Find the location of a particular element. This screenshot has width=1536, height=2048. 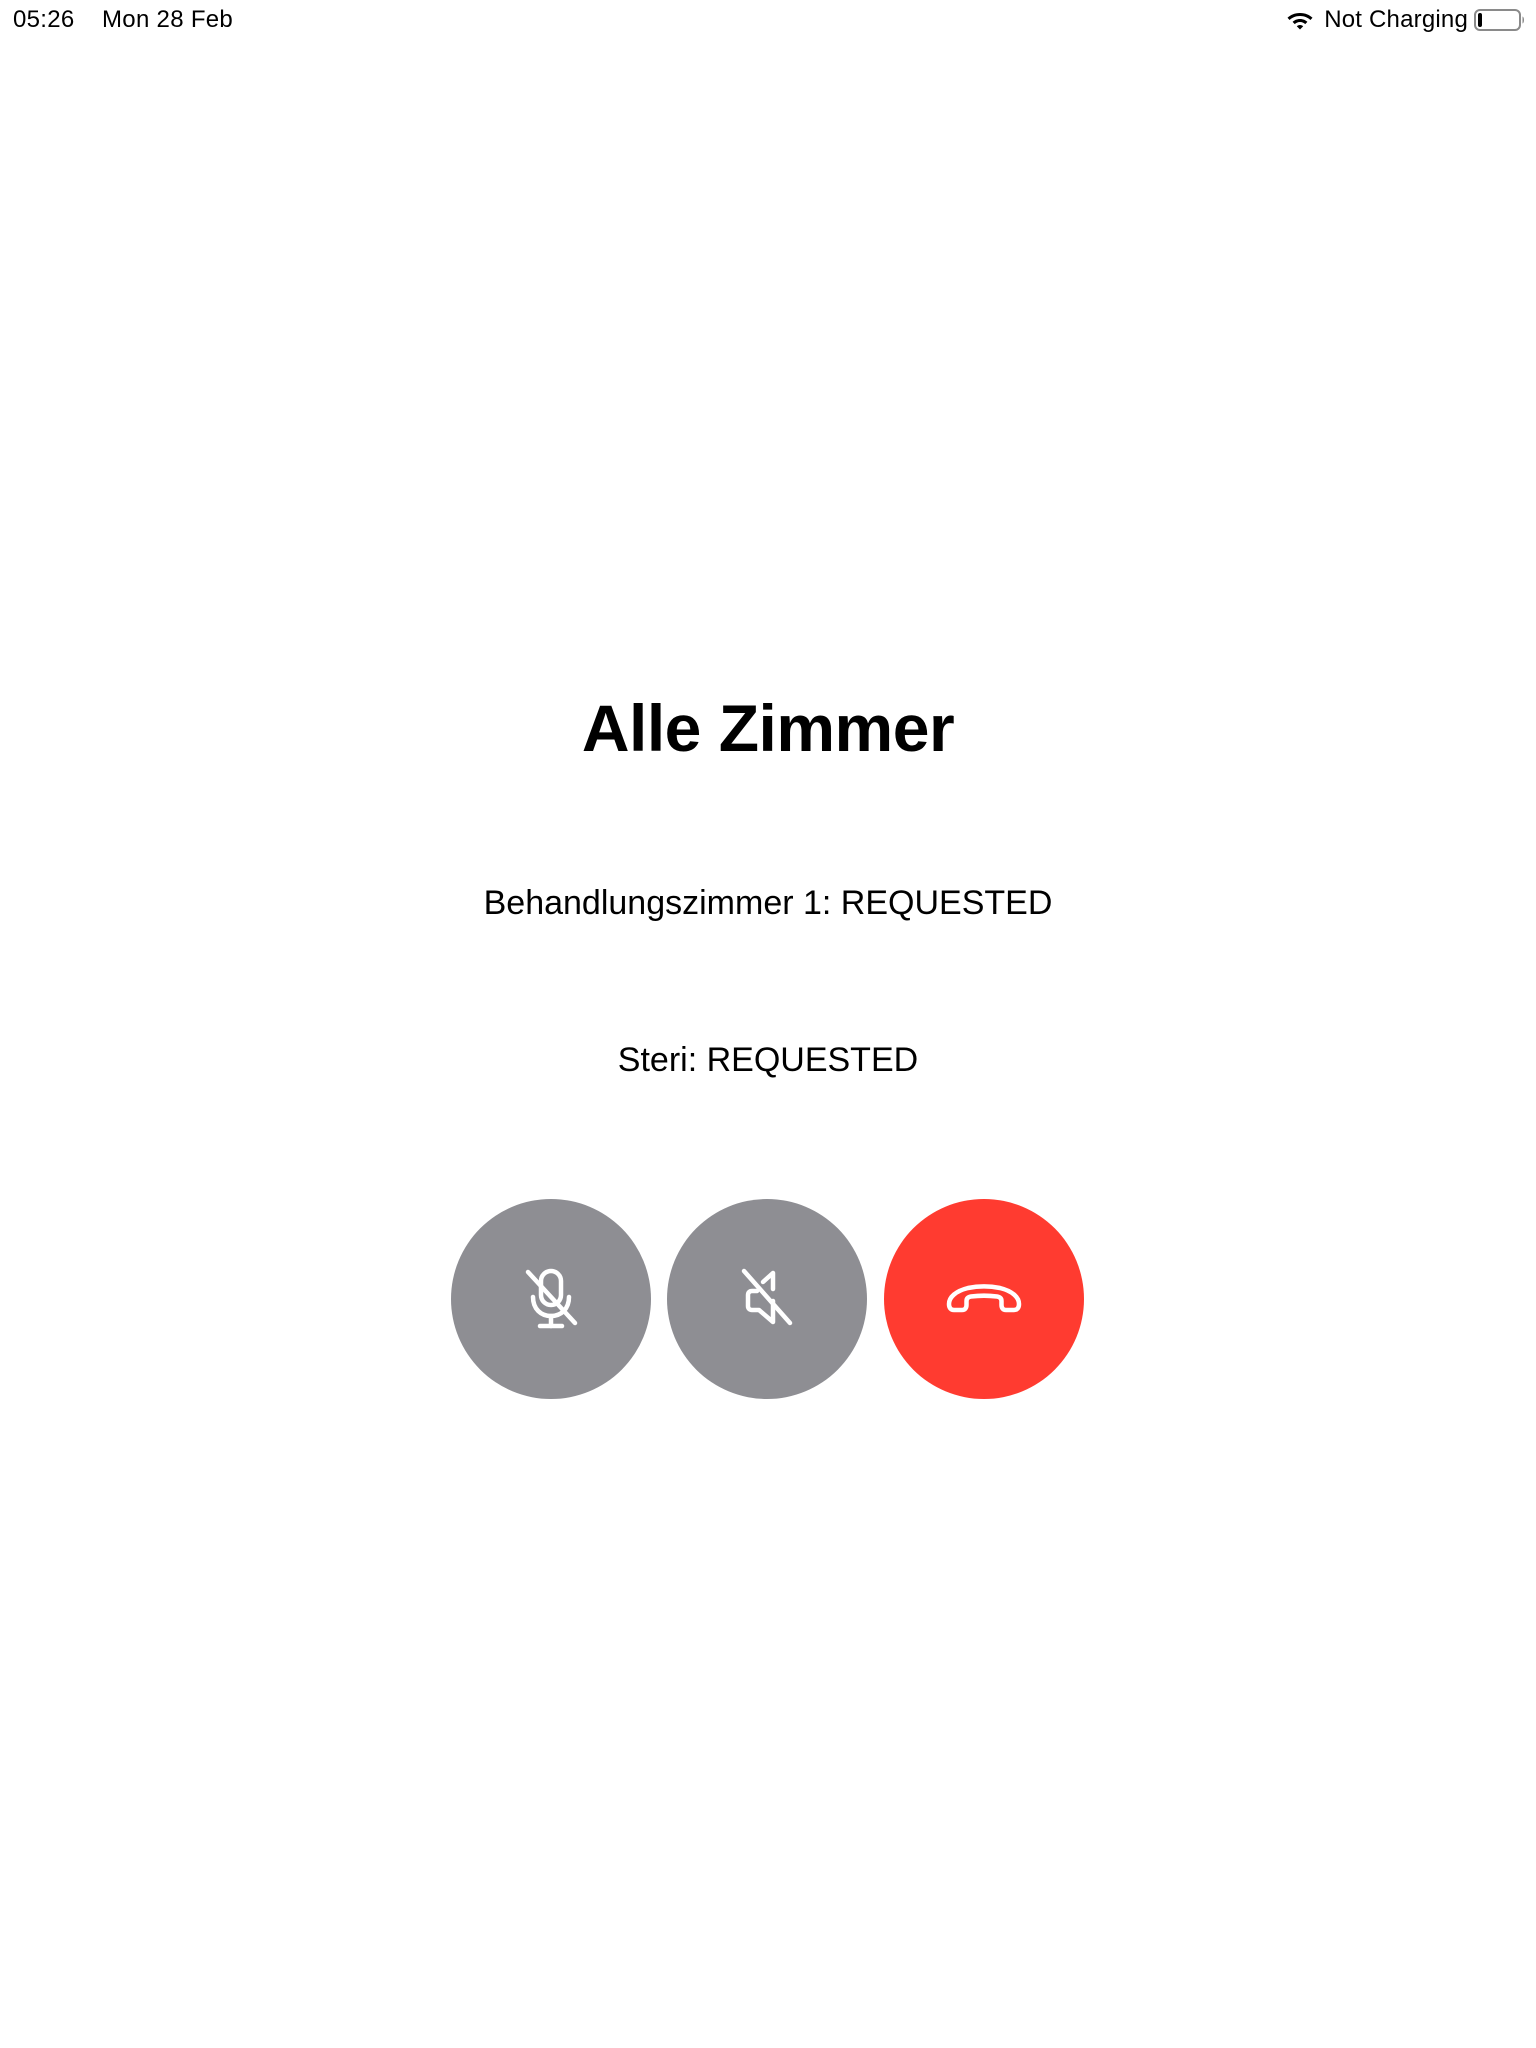

mic-slash-icon is located at coordinates (551, 1298).